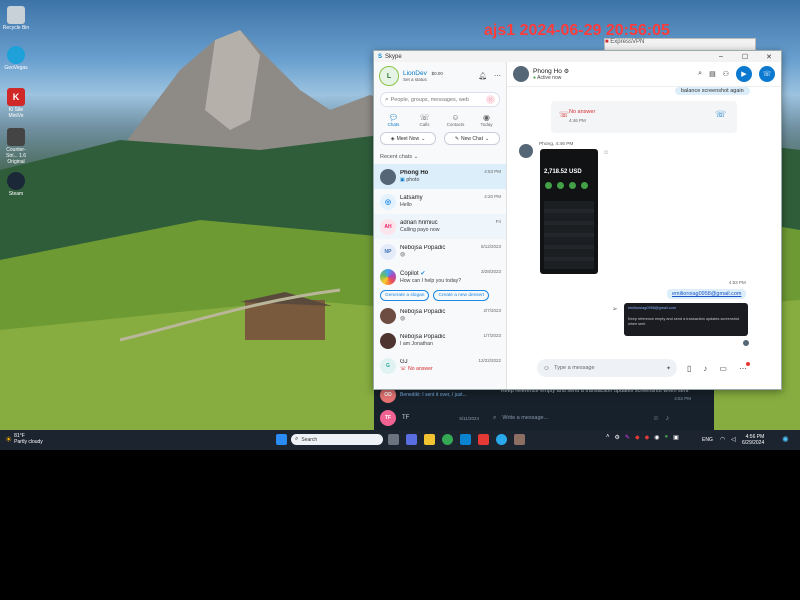  I want to click on photo-transactions-list, so click(569, 235).